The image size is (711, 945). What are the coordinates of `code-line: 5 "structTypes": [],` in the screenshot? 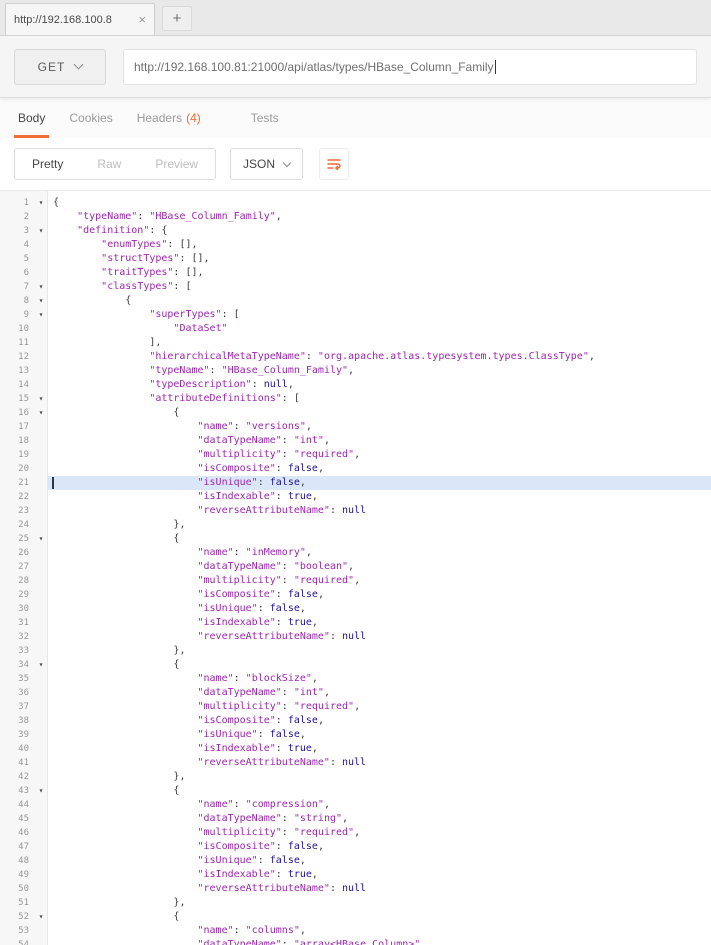 It's located at (355, 259).